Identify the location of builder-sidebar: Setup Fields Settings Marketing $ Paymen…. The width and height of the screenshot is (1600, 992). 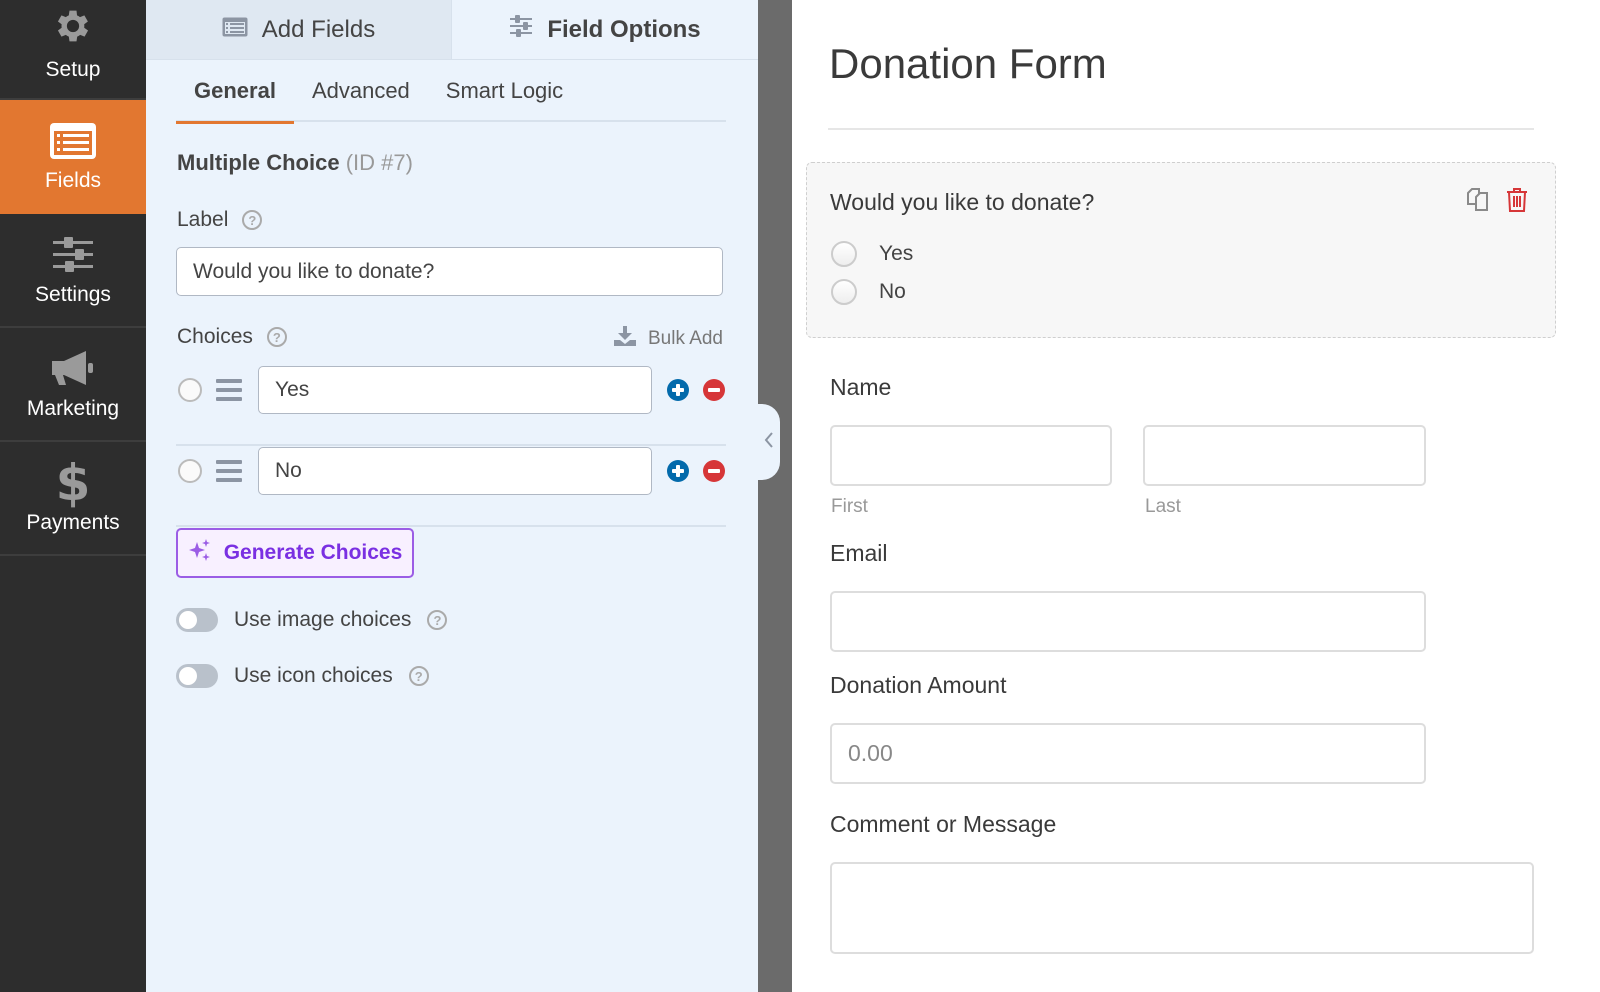
(73, 496).